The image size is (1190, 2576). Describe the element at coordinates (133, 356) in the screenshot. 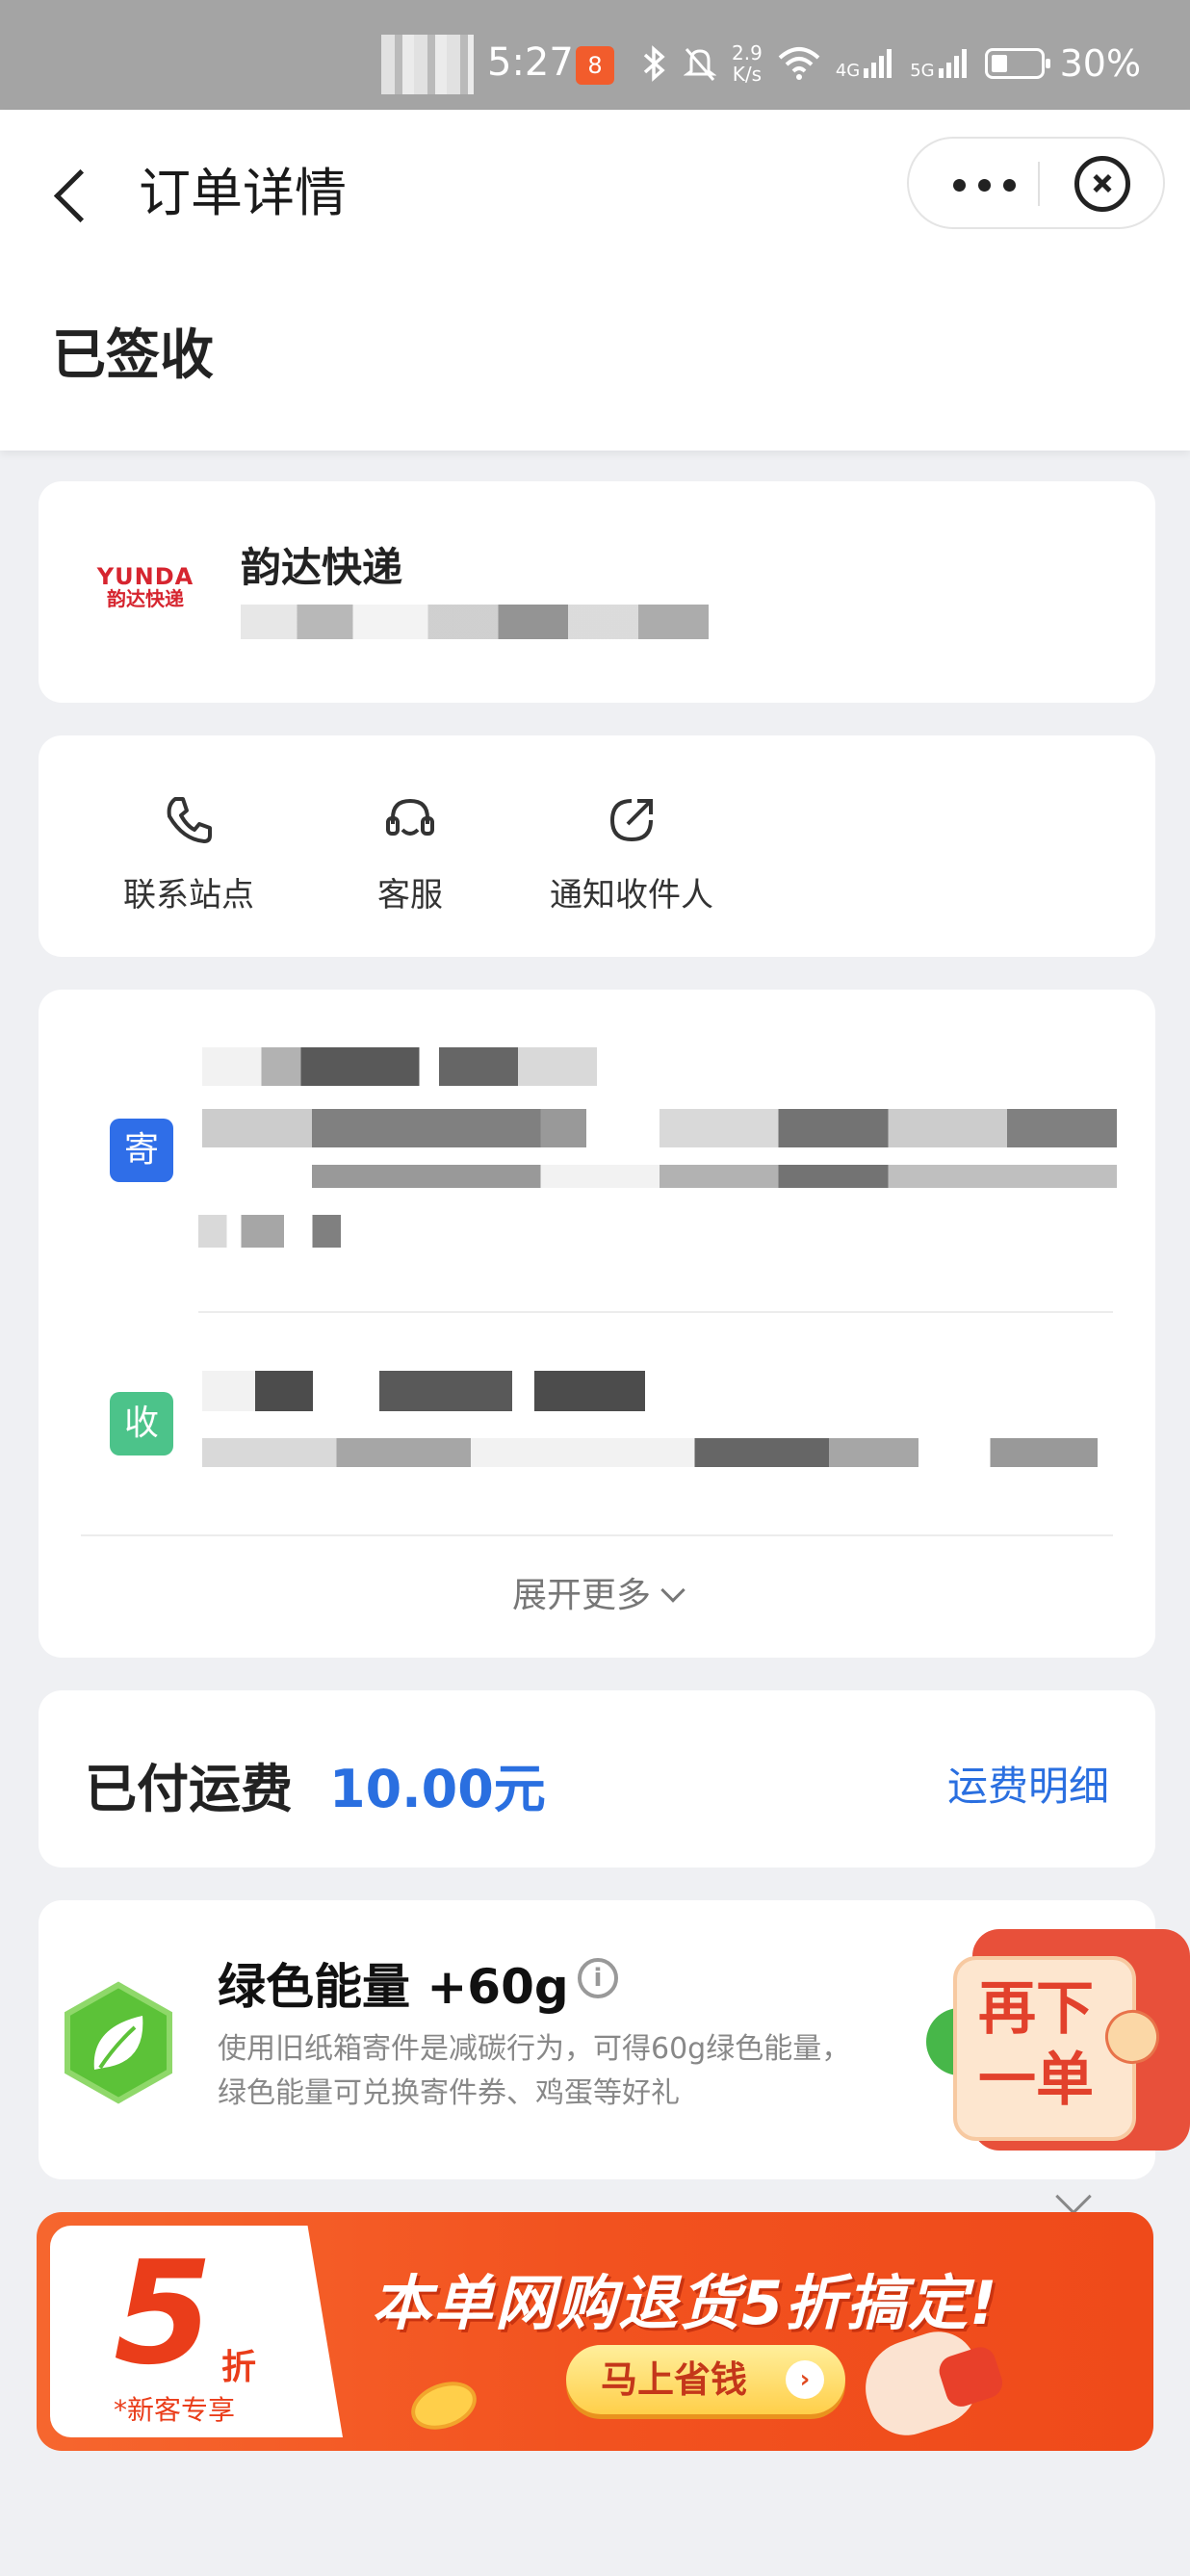

I see `order-status: 已签收` at that location.